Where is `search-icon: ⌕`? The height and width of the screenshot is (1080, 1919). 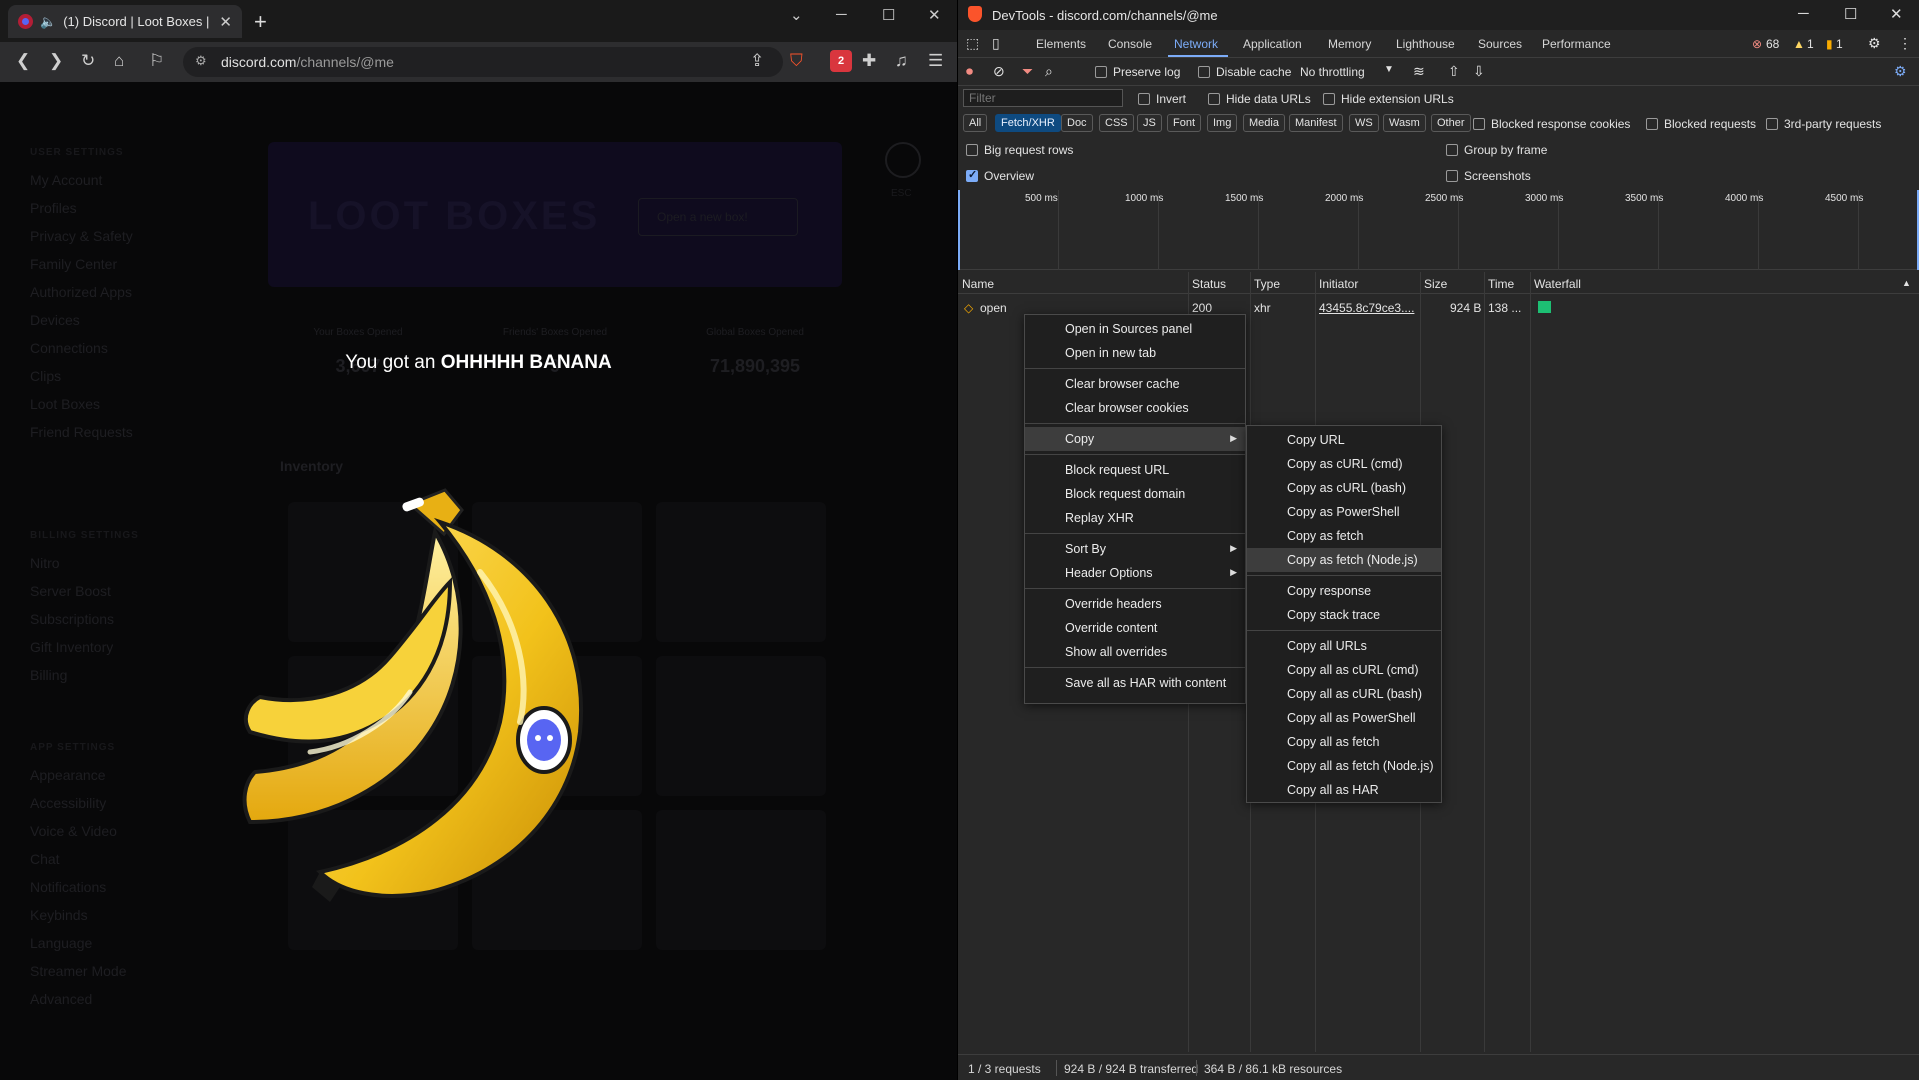 search-icon: ⌕ is located at coordinates (1049, 71).